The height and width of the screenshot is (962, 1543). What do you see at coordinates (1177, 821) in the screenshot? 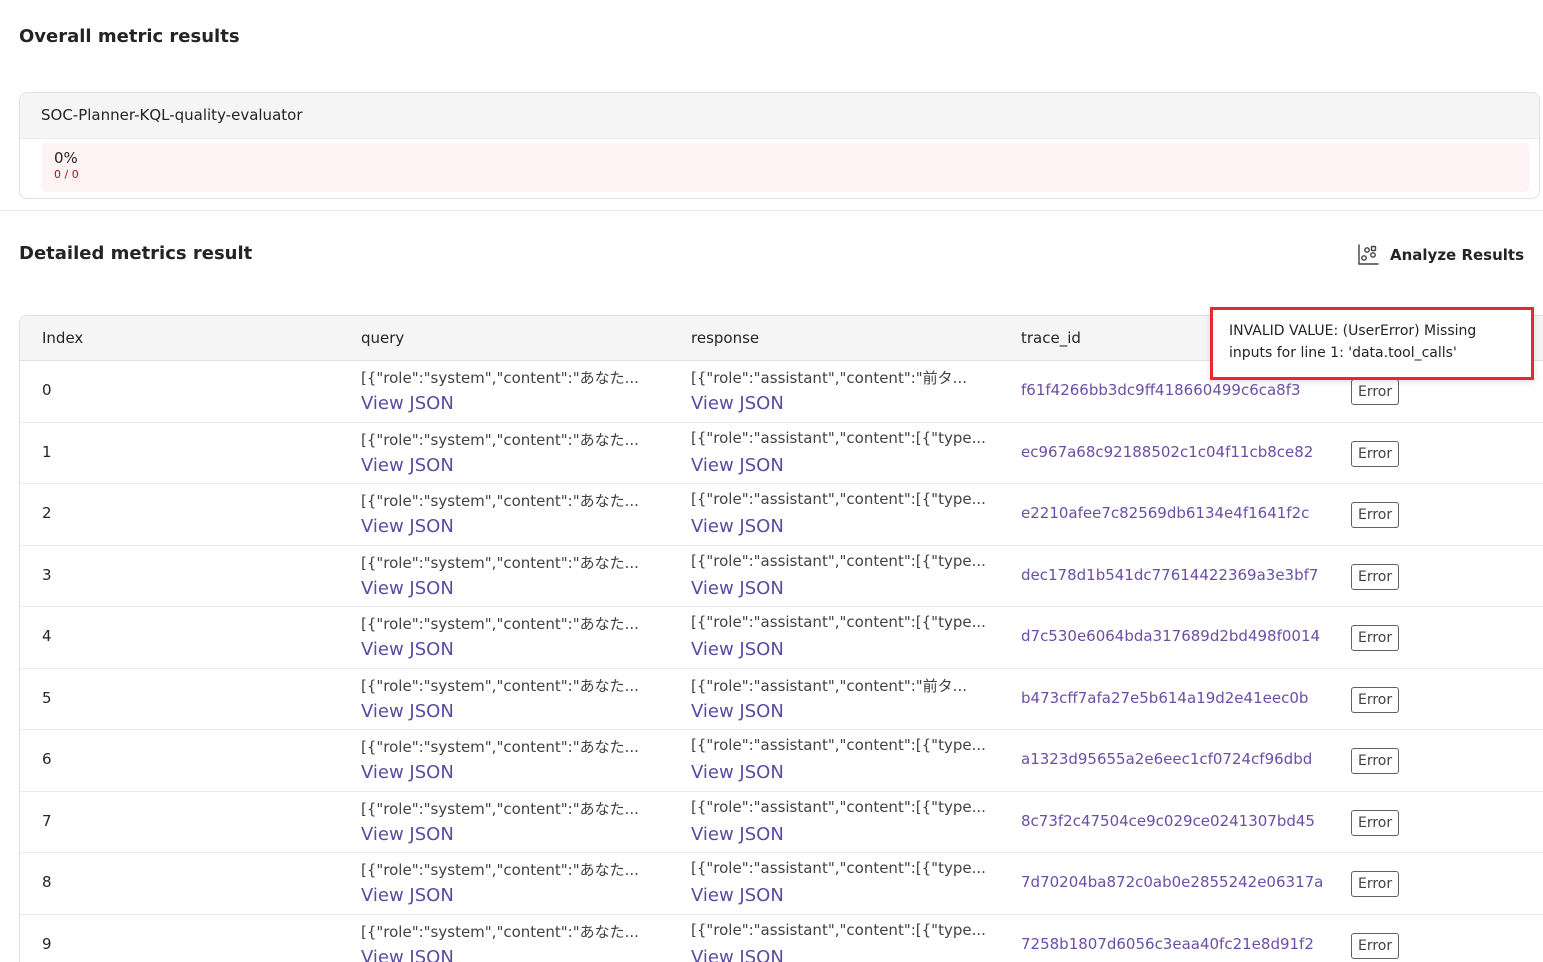
I see `trace-id-link: 8c73f2c47504ce9c029ce0241307bd45` at bounding box center [1177, 821].